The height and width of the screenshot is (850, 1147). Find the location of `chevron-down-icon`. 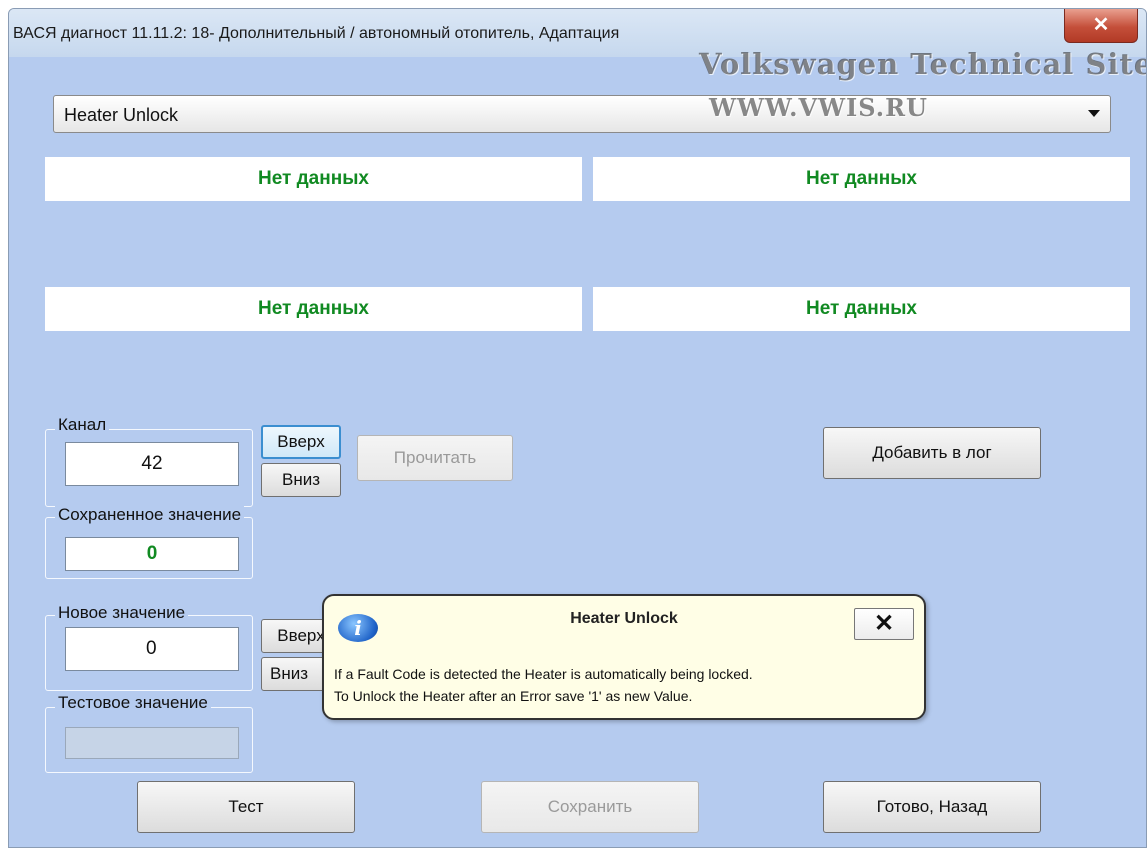

chevron-down-icon is located at coordinates (1094, 113).